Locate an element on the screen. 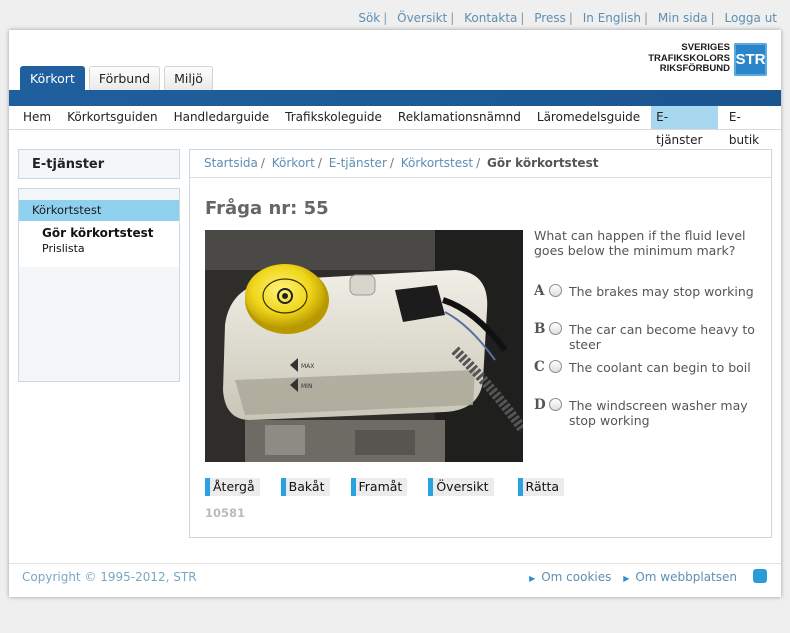 The width and height of the screenshot is (790, 633). toplink-overview: Översikt is located at coordinates (422, 18).